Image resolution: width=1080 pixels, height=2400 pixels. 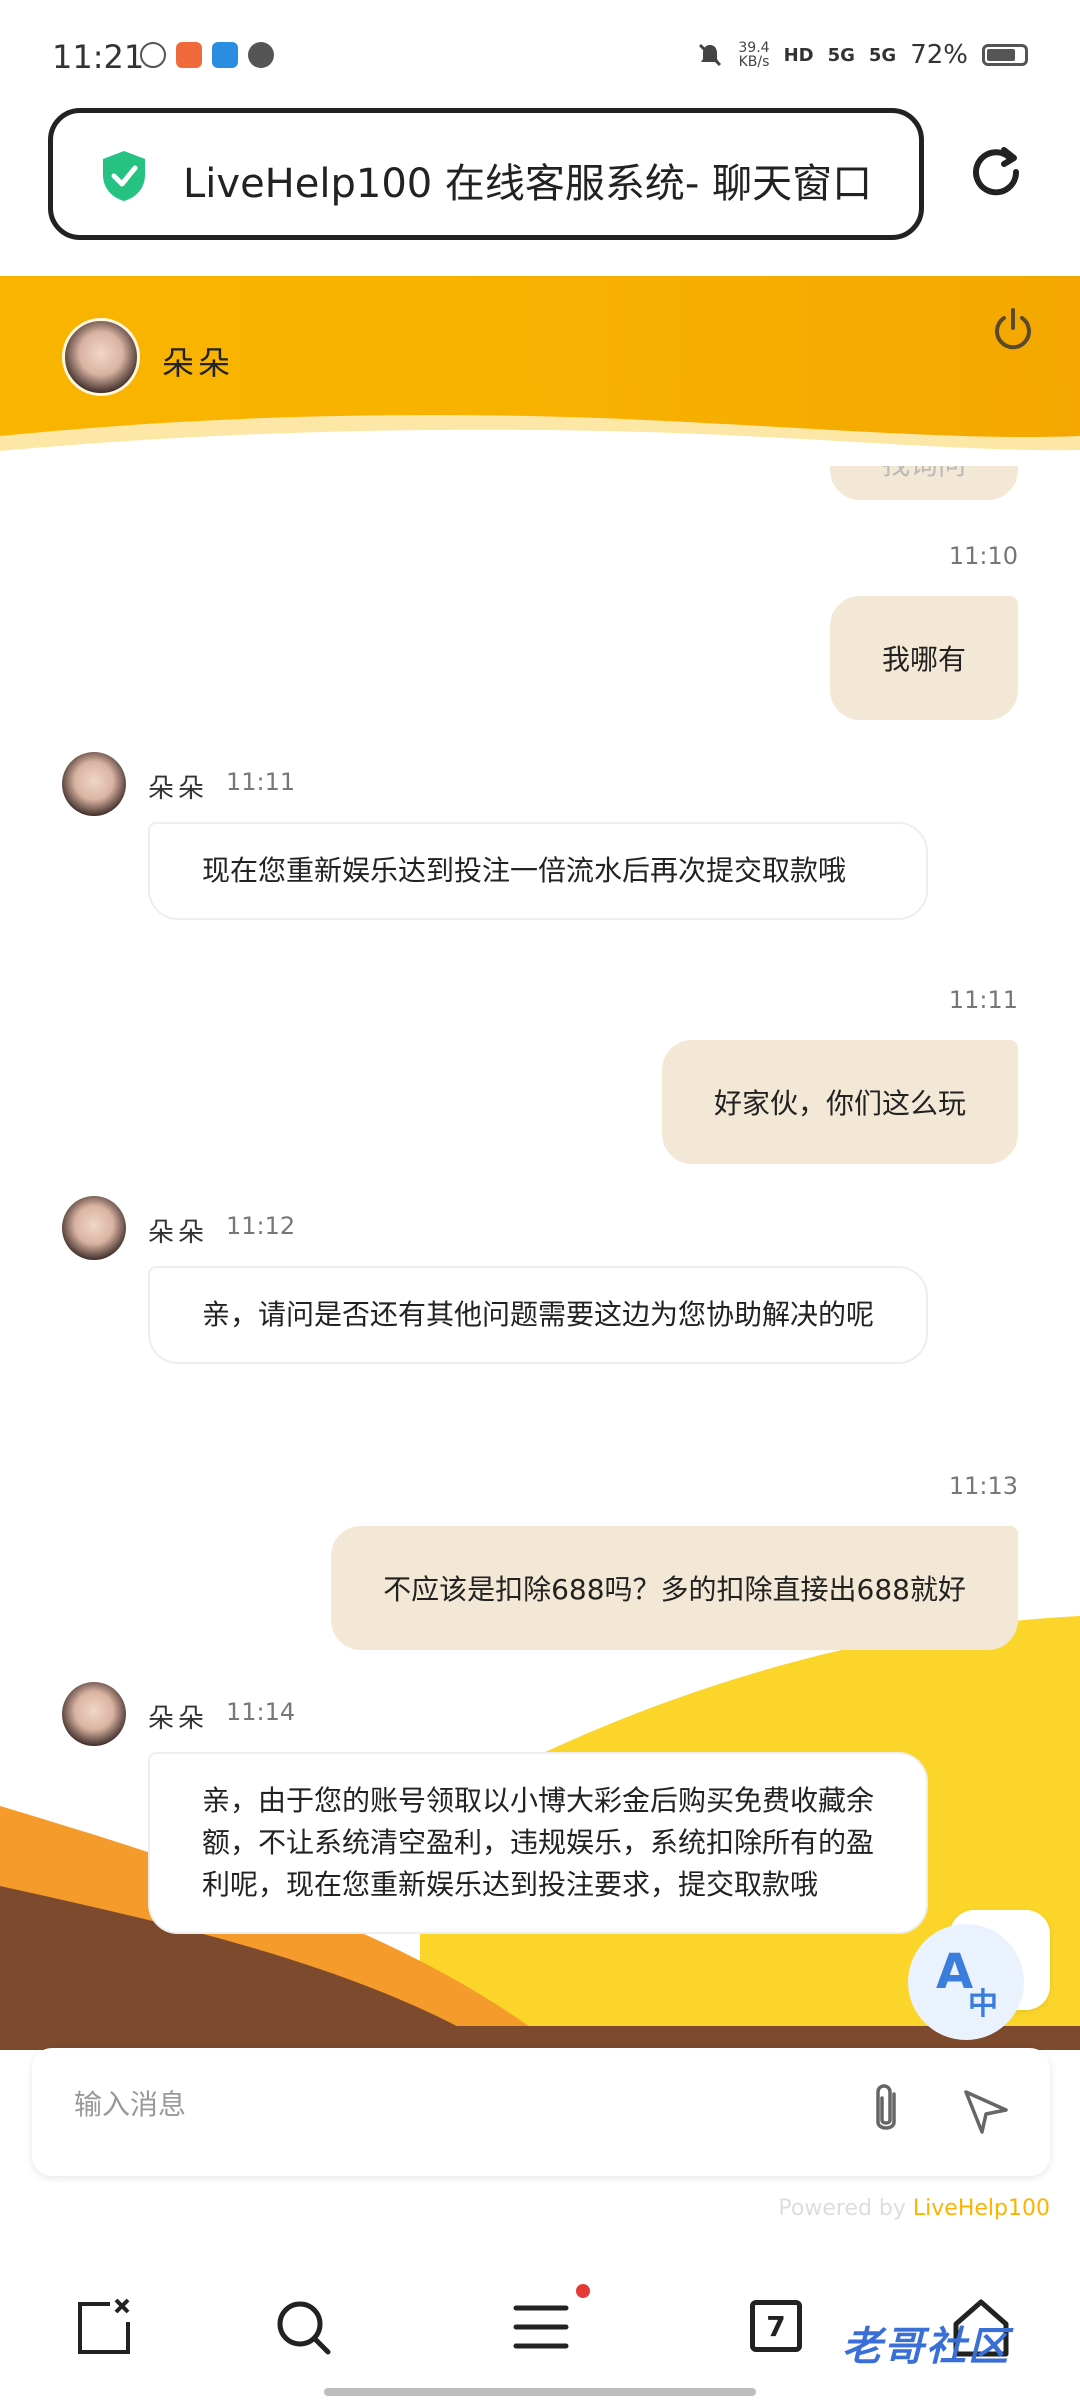 What do you see at coordinates (454, 2104) in the screenshot?
I see `message-input` at bounding box center [454, 2104].